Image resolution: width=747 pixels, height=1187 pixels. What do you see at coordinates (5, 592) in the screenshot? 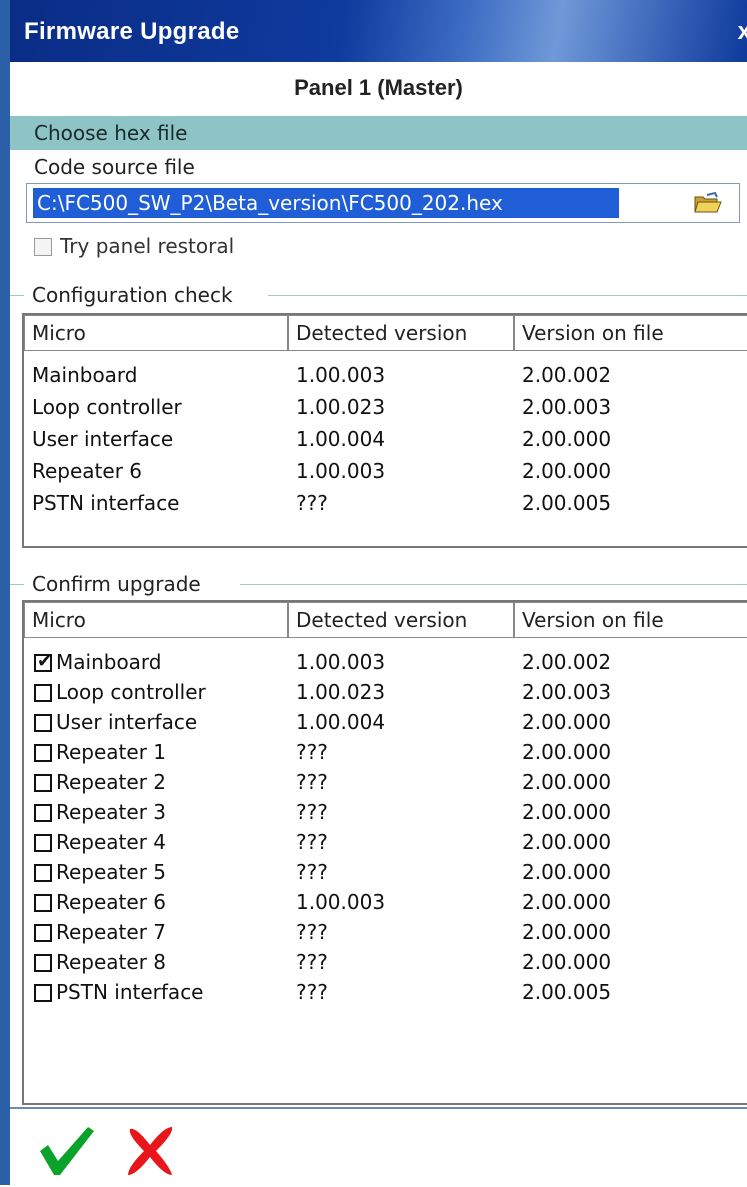
I see `window-left-border` at bounding box center [5, 592].